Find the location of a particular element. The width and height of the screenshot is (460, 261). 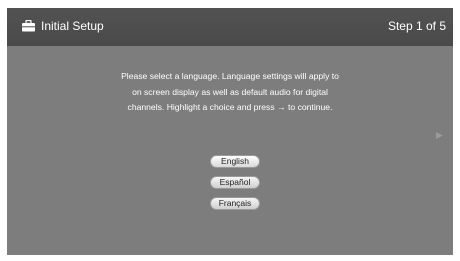

page-title: Initial Setup is located at coordinates (72, 26).